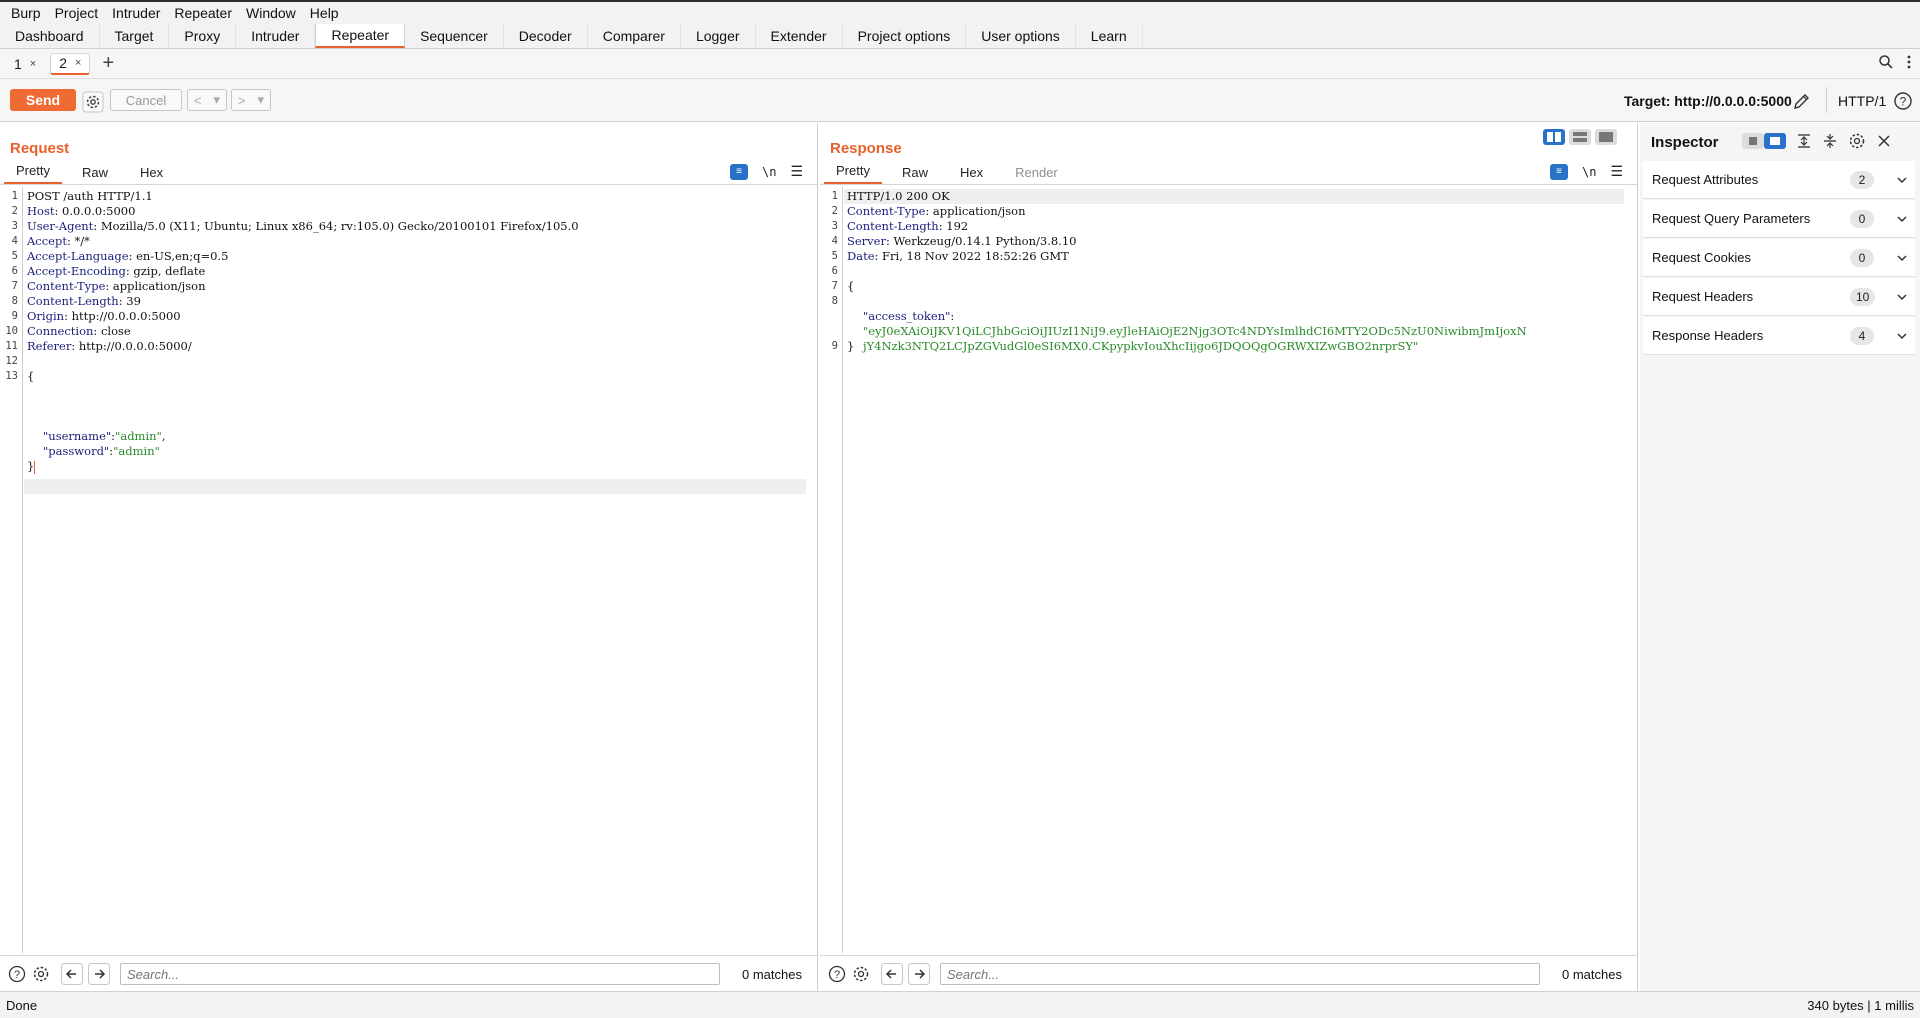  I want to click on code-text: POST /auth HTTP/1.1, so click(90, 196).